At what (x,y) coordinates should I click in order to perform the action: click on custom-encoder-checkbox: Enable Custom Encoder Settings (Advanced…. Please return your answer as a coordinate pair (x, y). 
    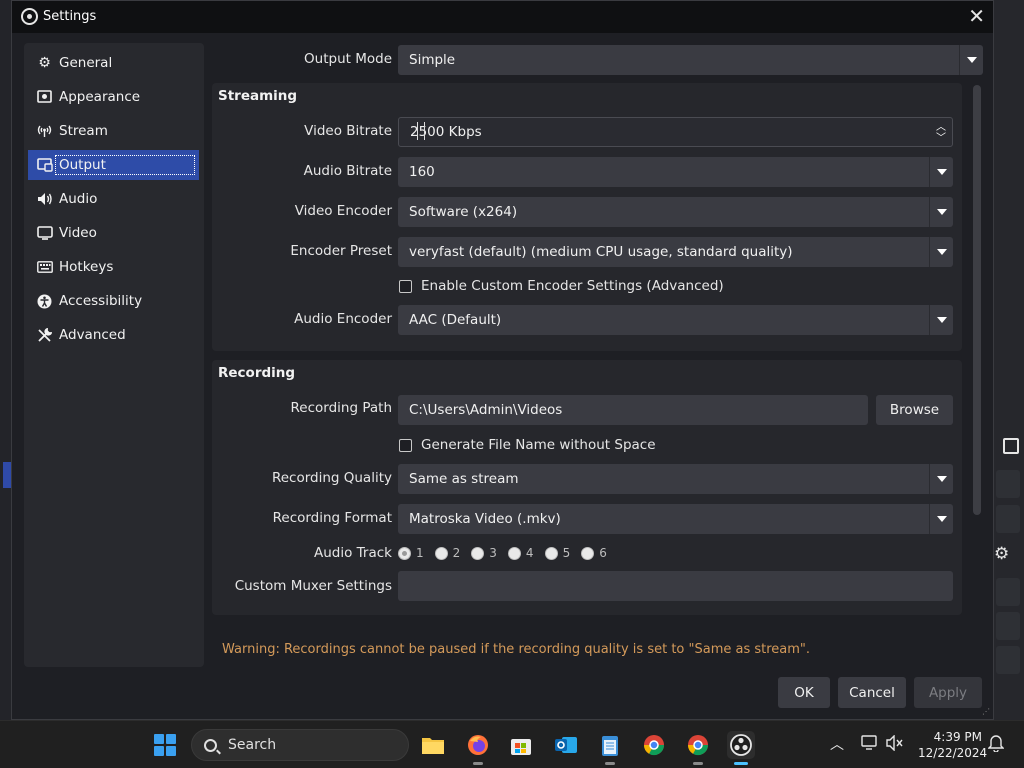
    Looking at the image, I should click on (561, 286).